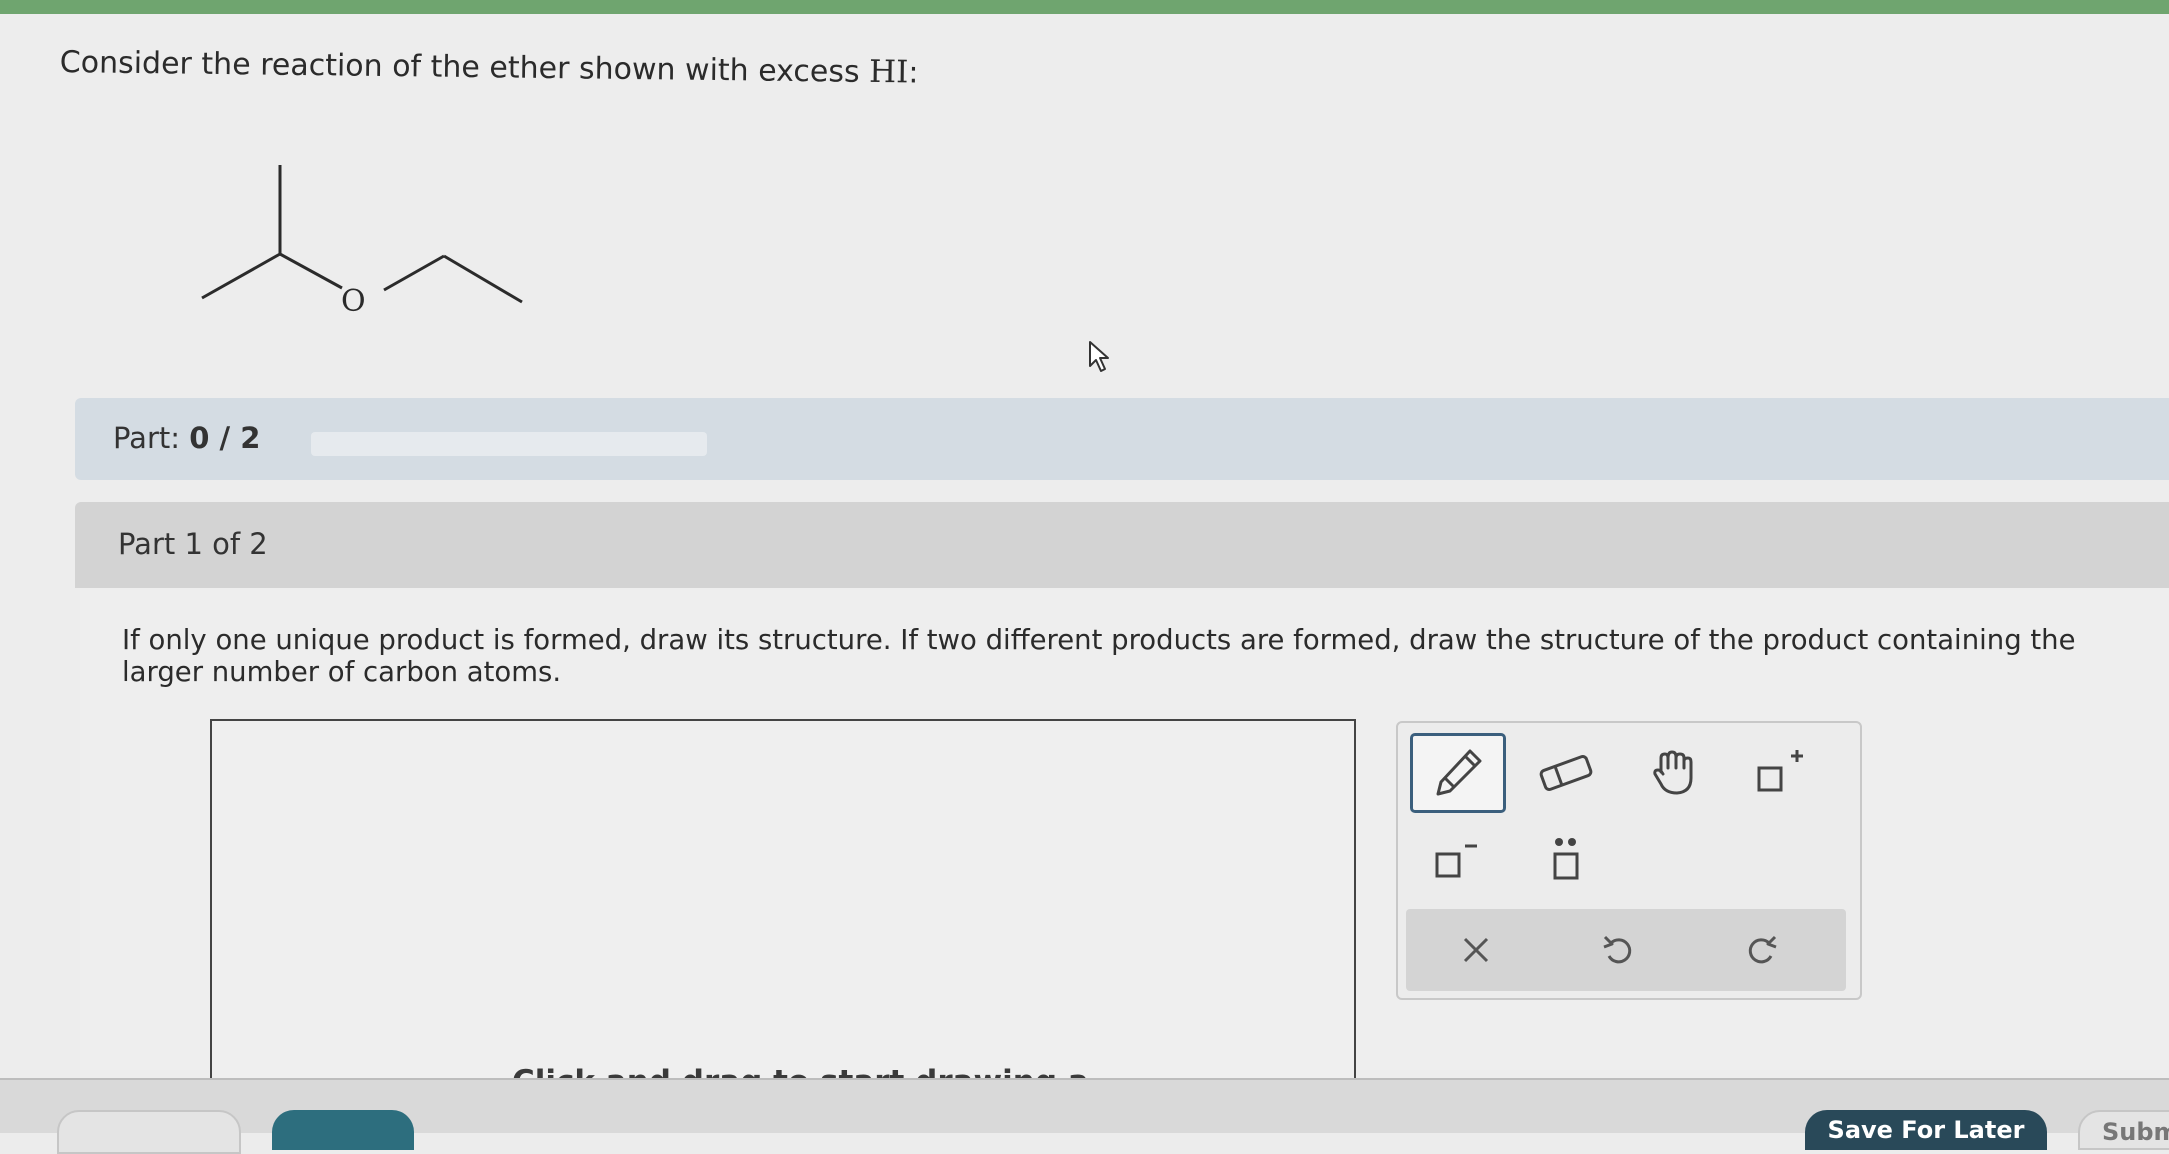 Image resolution: width=2169 pixels, height=1154 pixels. I want to click on drawing-toolbox, so click(1629, 860).